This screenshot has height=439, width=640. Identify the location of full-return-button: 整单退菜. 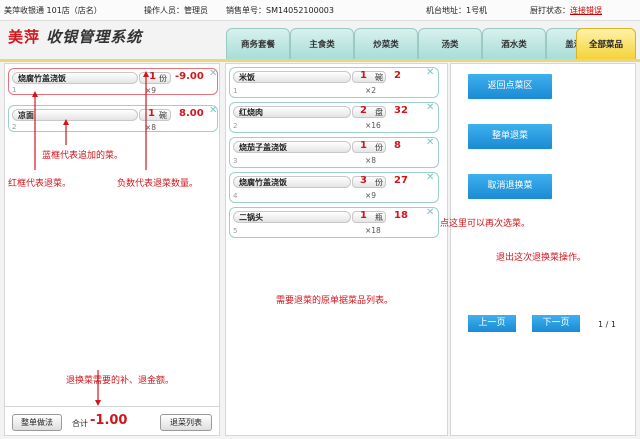
(510, 136).